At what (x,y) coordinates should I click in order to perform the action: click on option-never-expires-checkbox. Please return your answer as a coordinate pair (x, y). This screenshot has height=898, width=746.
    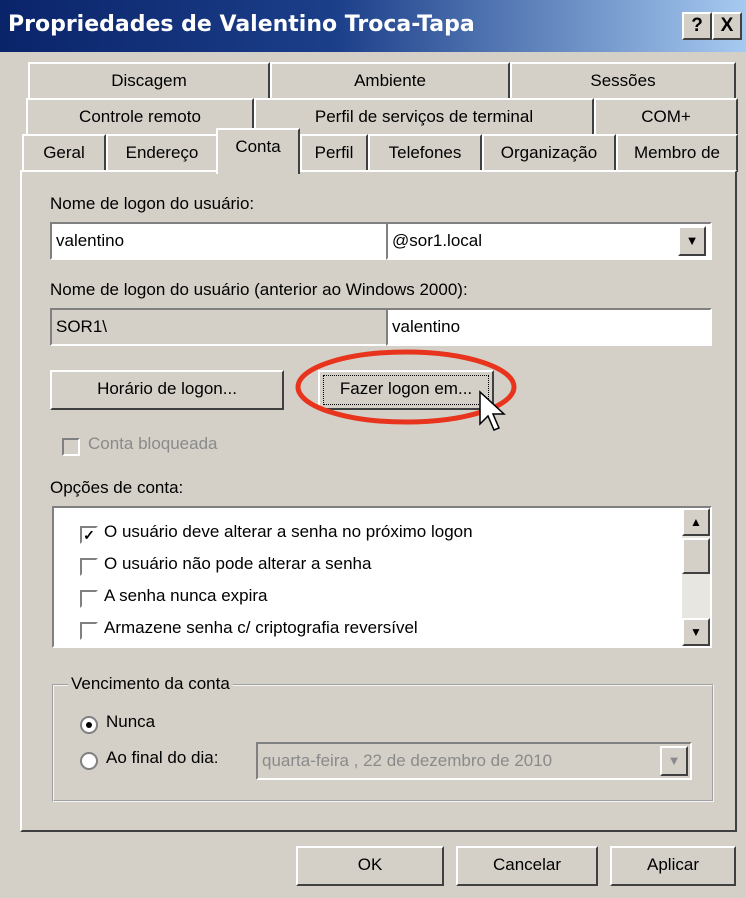
    Looking at the image, I should click on (89, 599).